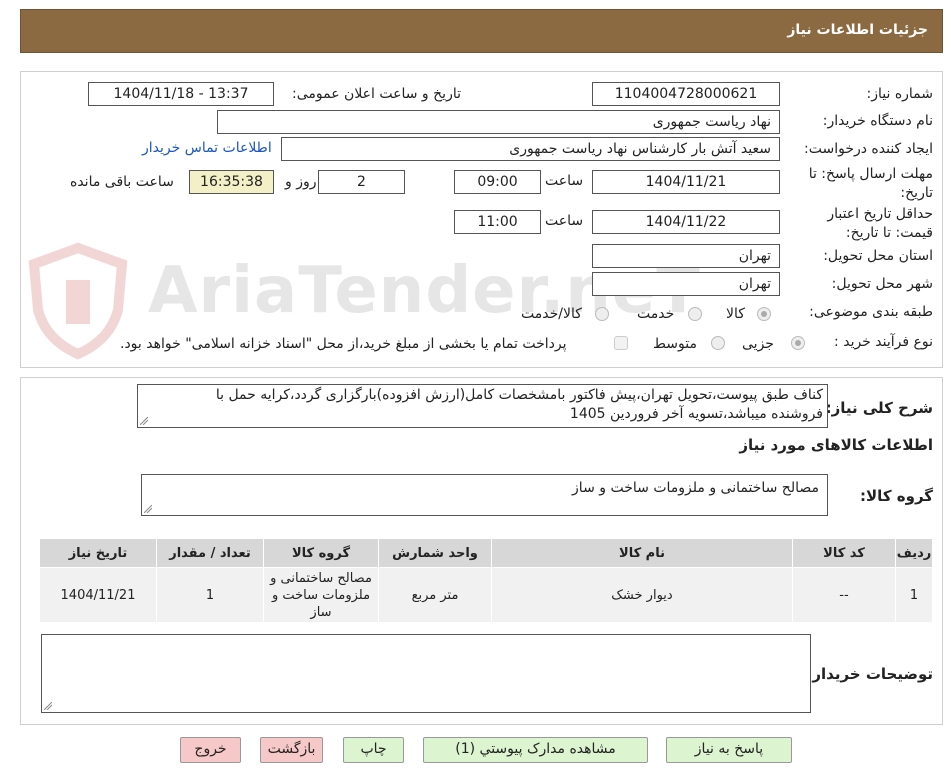 This screenshot has height=781, width=951. I want to click on category-option-goods-service: کالا/خدمت, so click(551, 314).